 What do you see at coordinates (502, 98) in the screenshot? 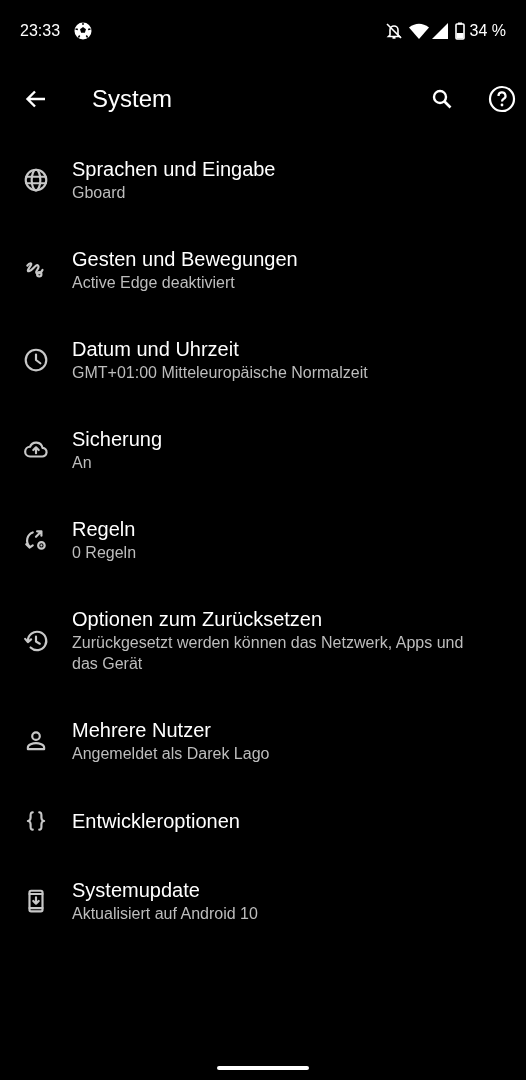
I see `help-button` at bounding box center [502, 98].